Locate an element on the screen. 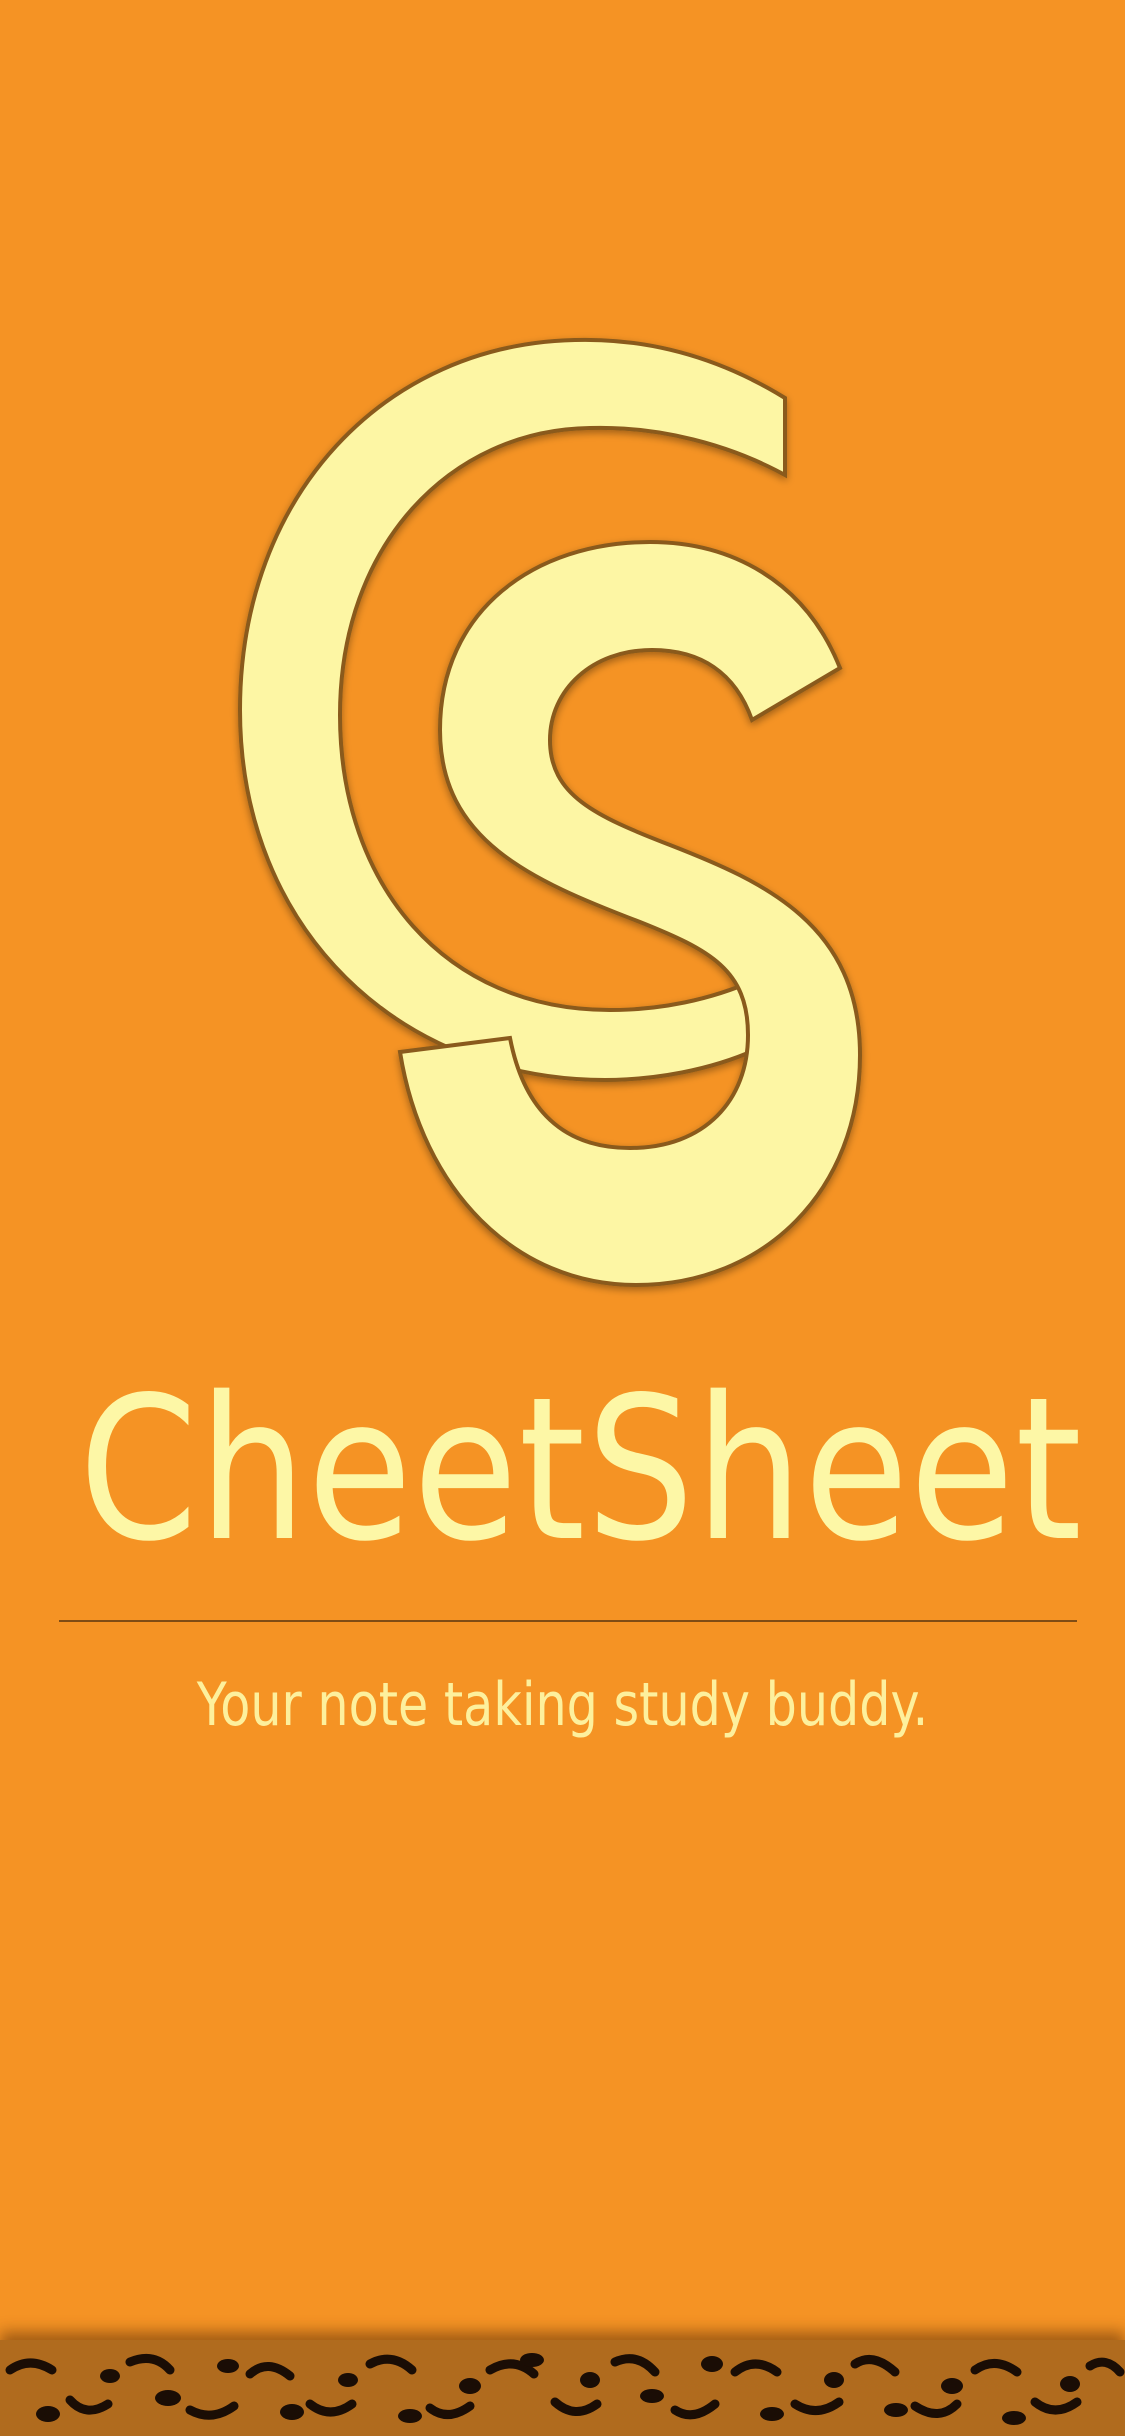 The width and height of the screenshot is (1125, 2436). app-tagline: Your note taking study buddy. is located at coordinates (562, 1705).